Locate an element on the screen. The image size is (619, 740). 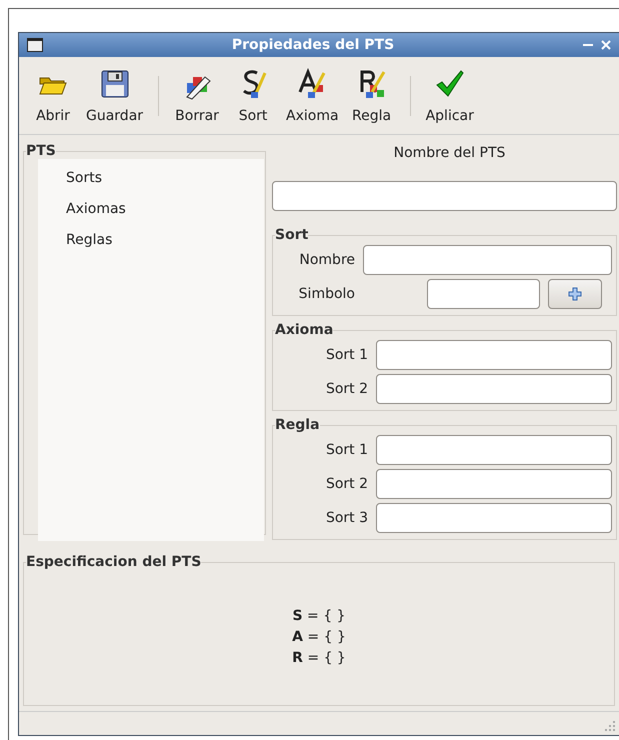
tree-item: Reglas is located at coordinates (151, 242).